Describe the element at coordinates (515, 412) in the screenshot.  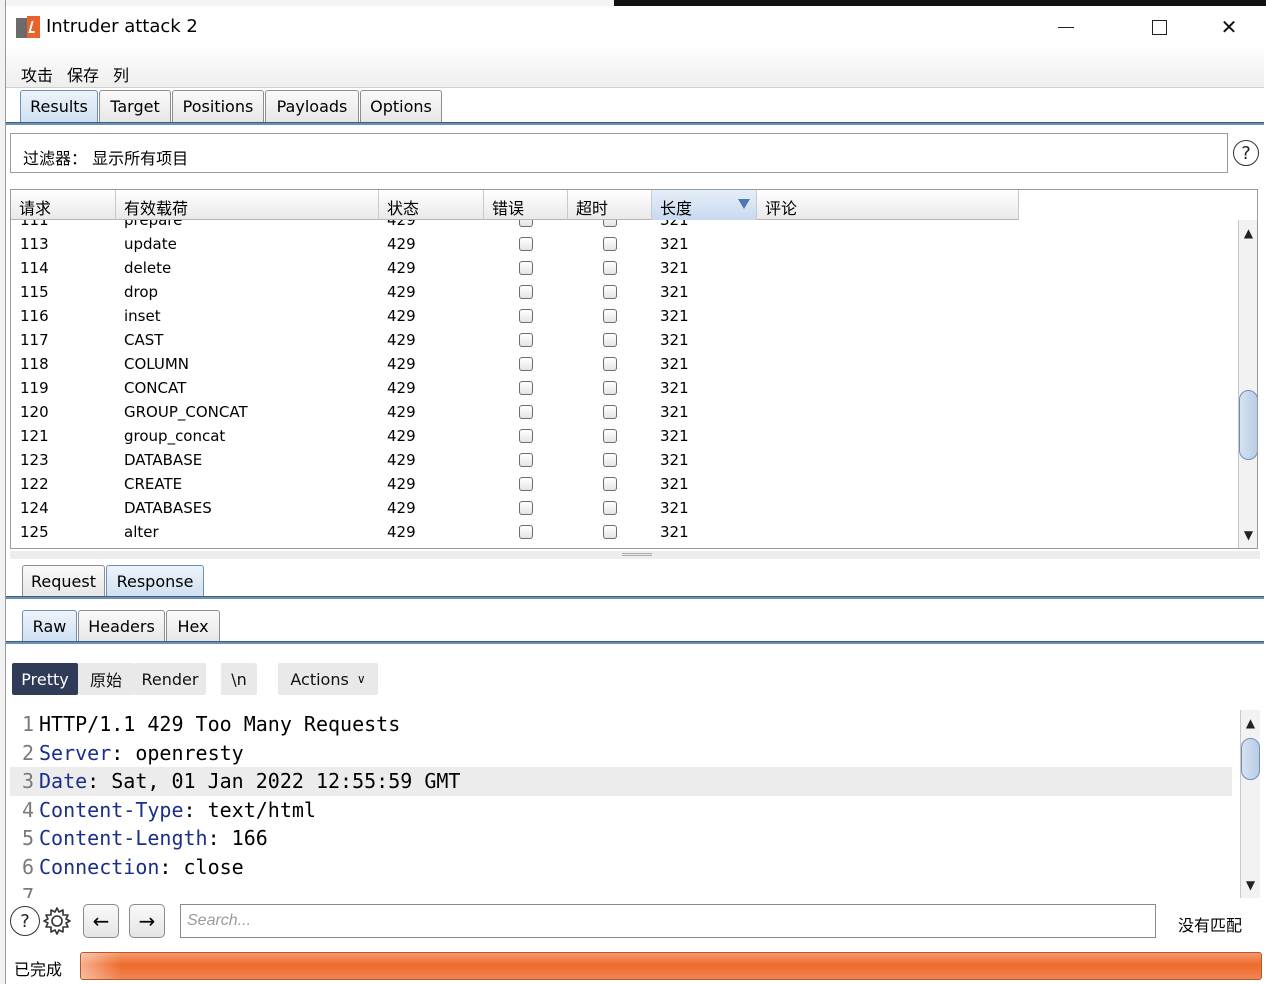
I see `table-row: 120 GROUP_CONCAT 429 321` at that location.